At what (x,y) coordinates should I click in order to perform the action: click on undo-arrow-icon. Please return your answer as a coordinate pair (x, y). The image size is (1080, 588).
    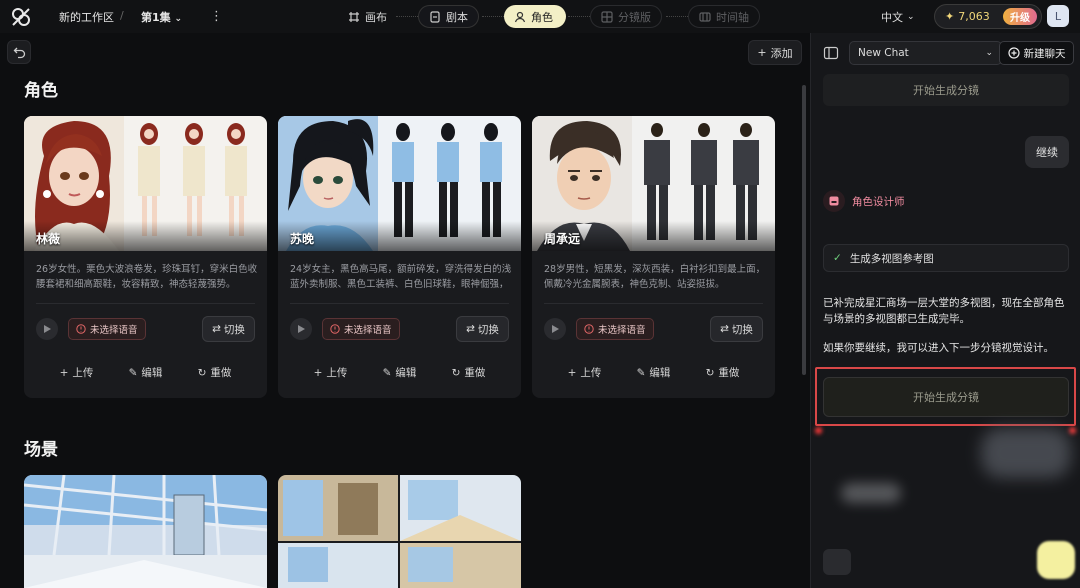
    Looking at the image, I should click on (19, 52).